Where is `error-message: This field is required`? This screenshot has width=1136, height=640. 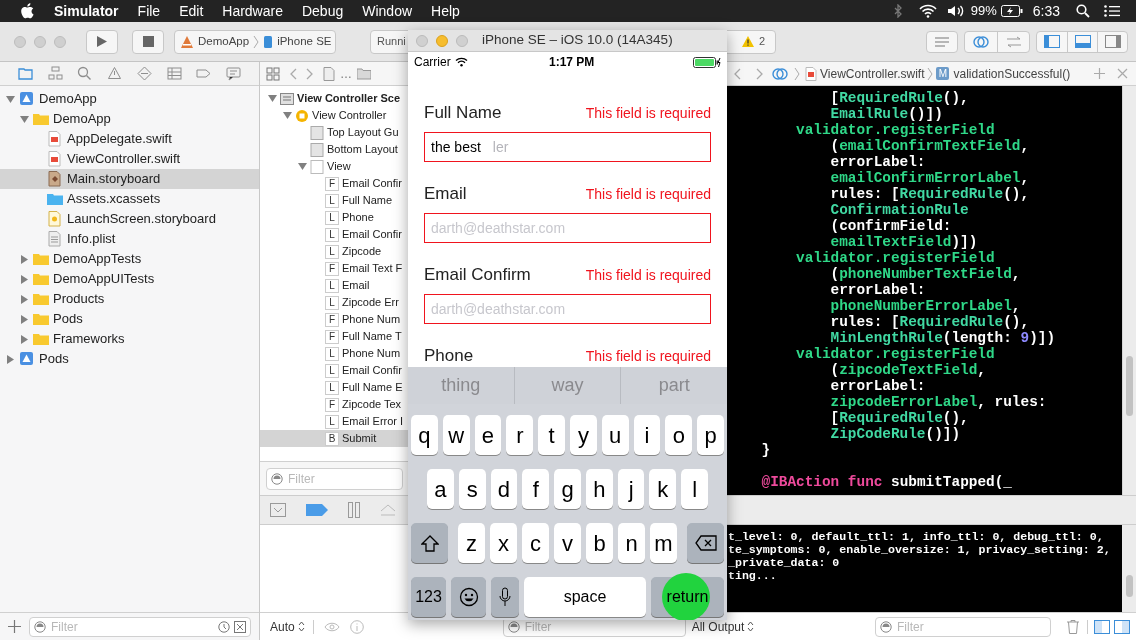 error-message: This field is required is located at coordinates (648, 356).